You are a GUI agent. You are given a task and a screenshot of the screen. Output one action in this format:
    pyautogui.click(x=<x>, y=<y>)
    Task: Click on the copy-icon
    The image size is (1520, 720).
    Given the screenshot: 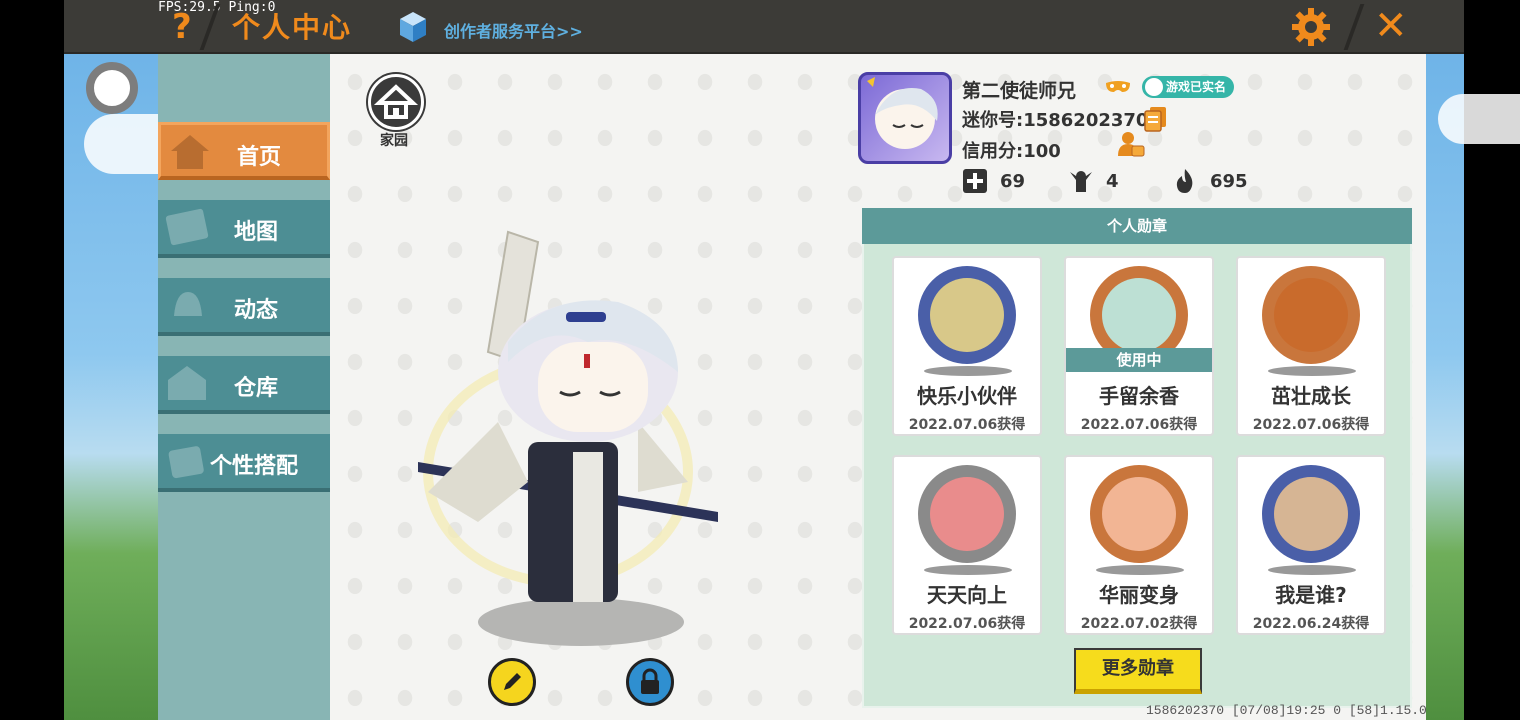 What is the action you would take?
    pyautogui.click(x=1156, y=119)
    